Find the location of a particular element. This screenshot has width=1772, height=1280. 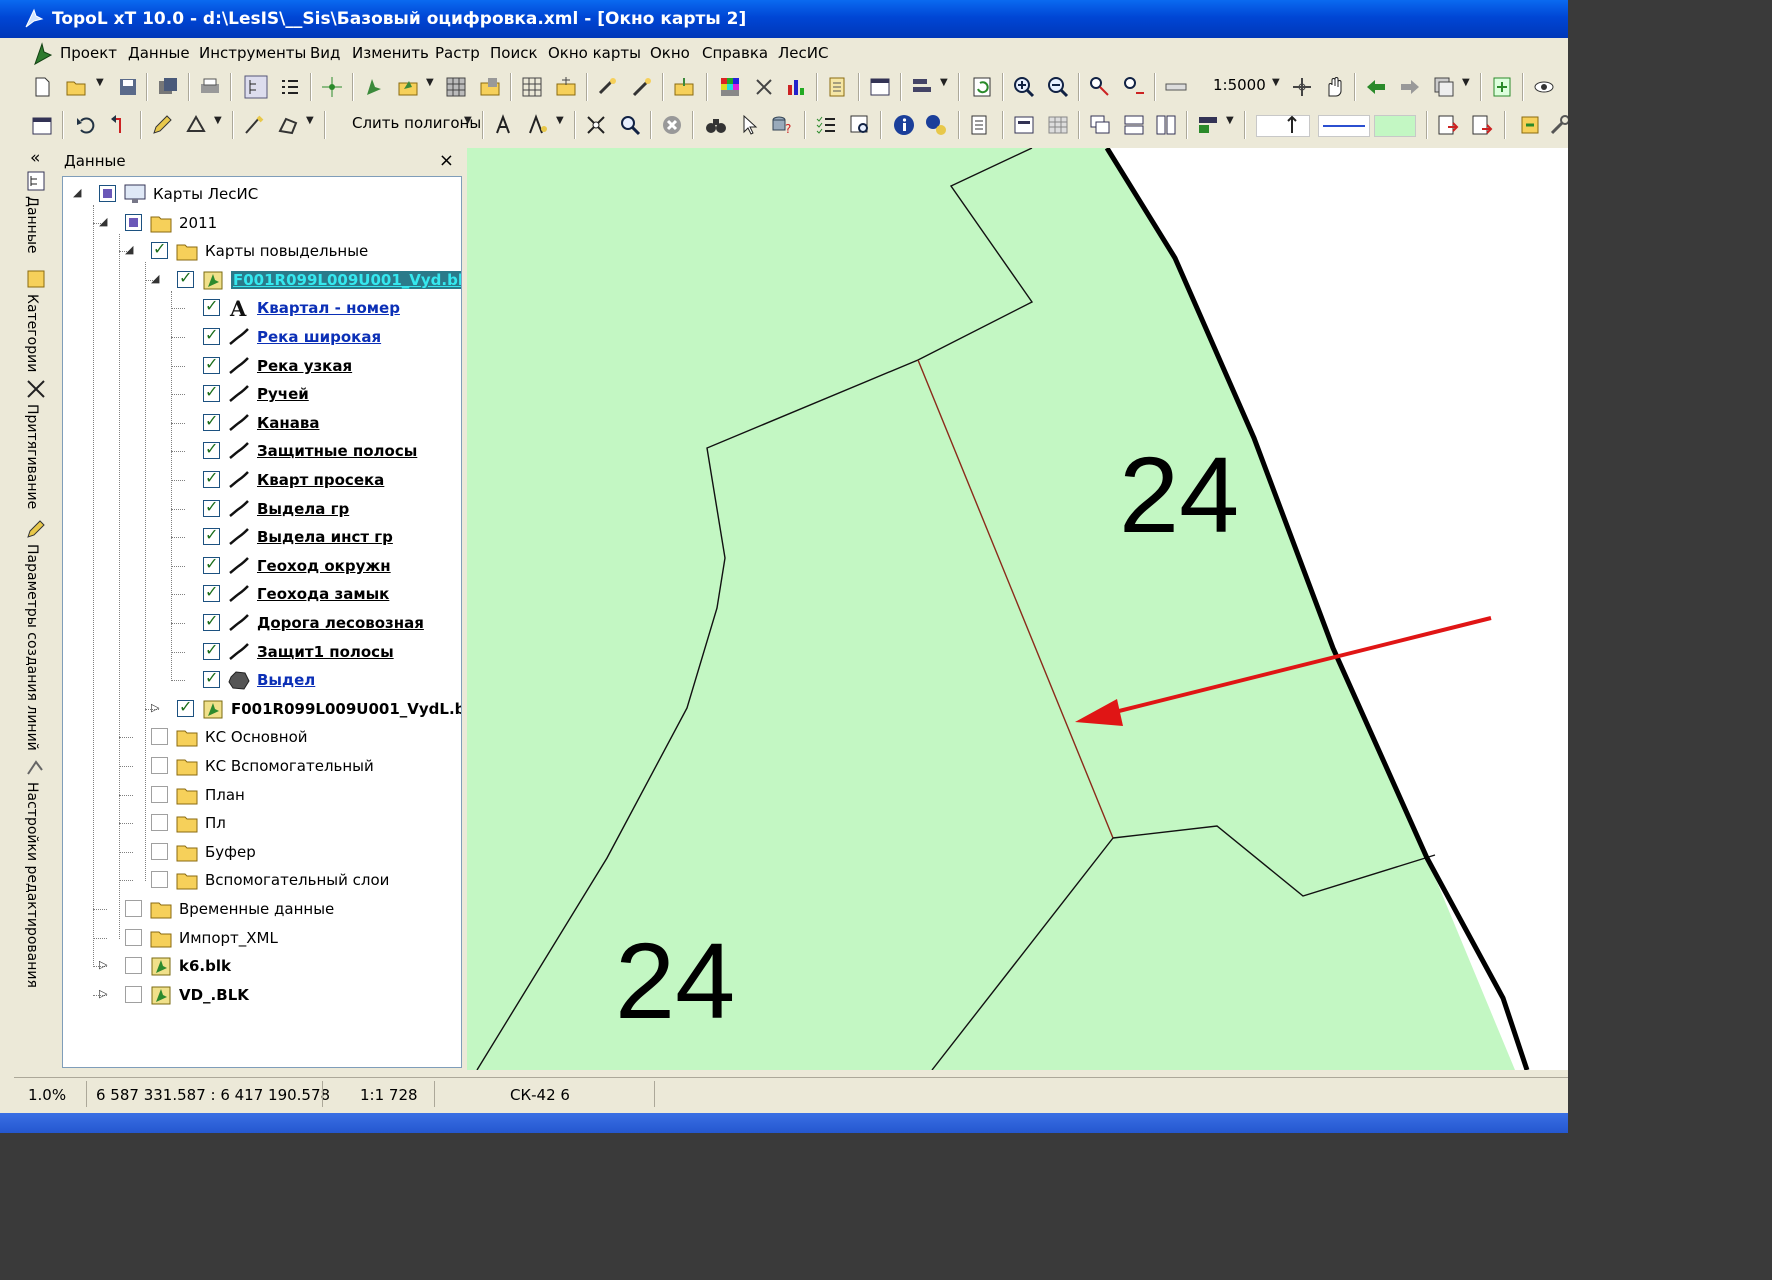

cancel-icon is located at coordinates (672, 125).